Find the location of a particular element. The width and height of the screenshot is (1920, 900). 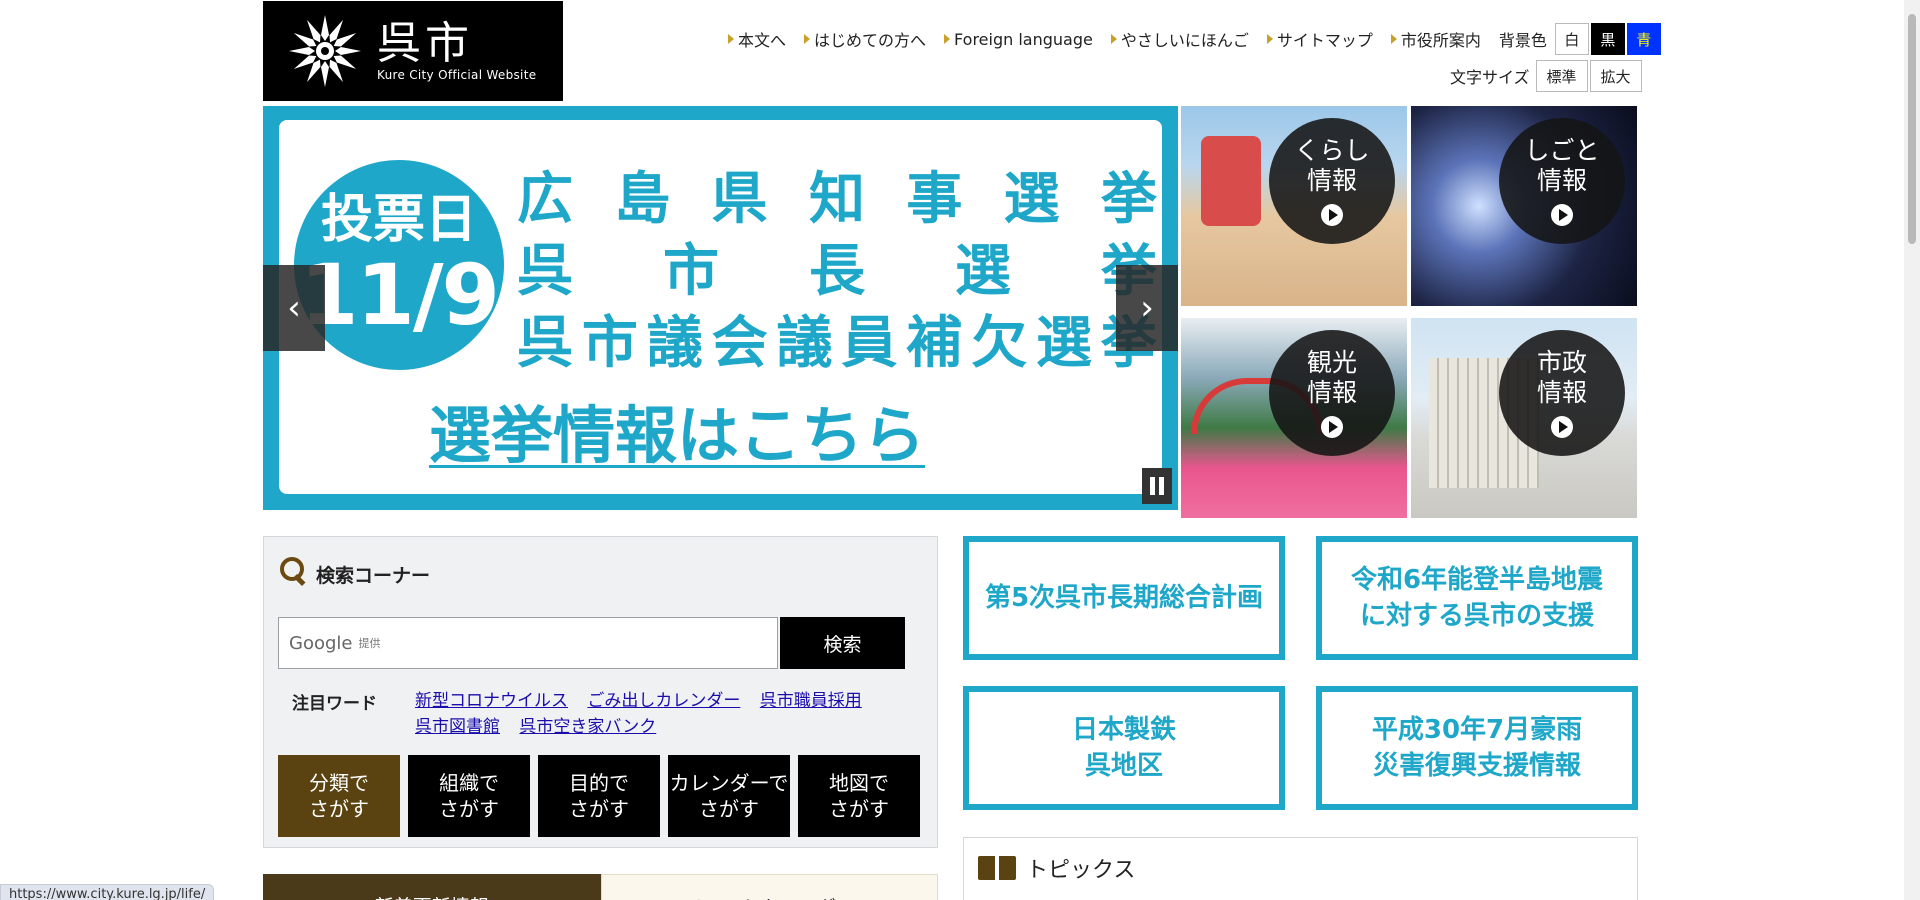

banner-noto-earthquake-support: 令和6年能登半島地震 に対する呉市の支援 is located at coordinates (1477, 598).